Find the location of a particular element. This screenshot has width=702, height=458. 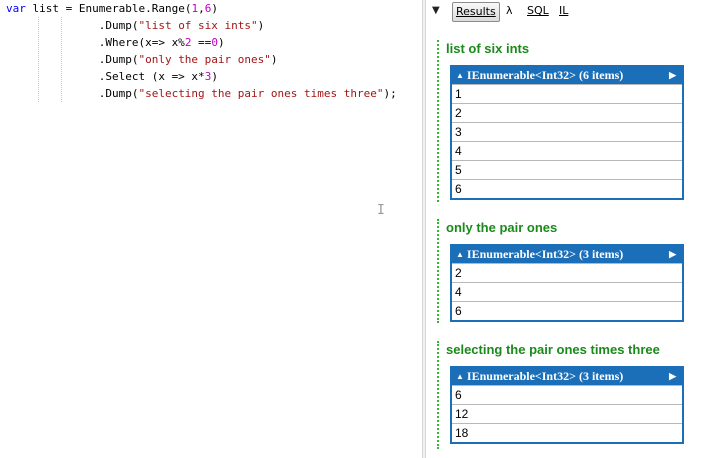

sql-tab: SQL is located at coordinates (538, 10).